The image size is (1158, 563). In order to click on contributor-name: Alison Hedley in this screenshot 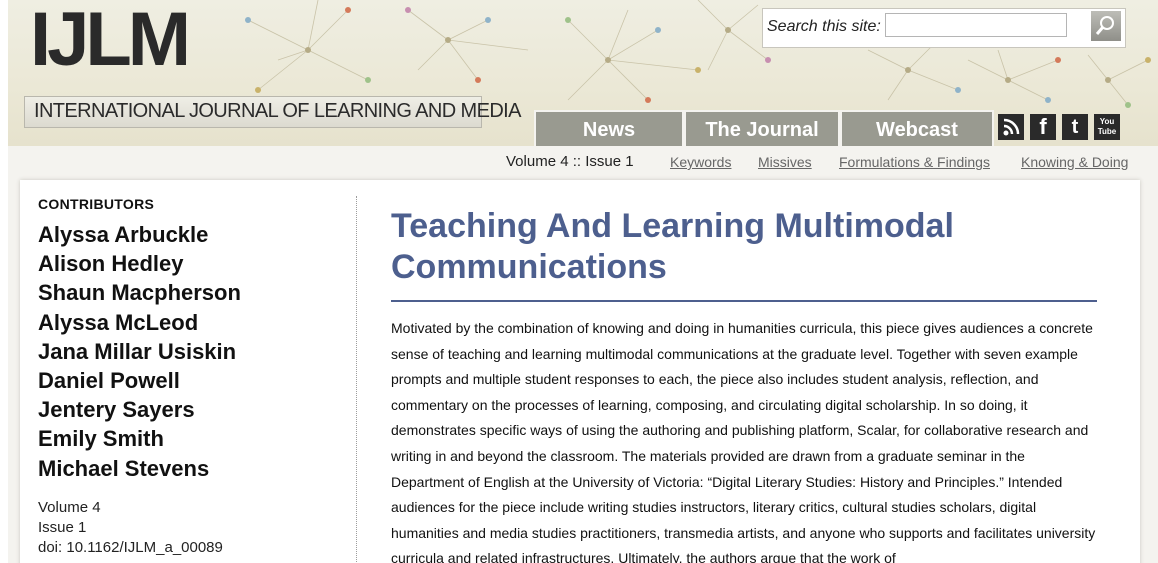, I will do `click(111, 264)`.